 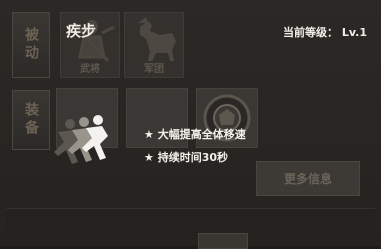 I want to click on skill-desc-line-2: ★ 持续时间30秒, so click(x=186, y=157).